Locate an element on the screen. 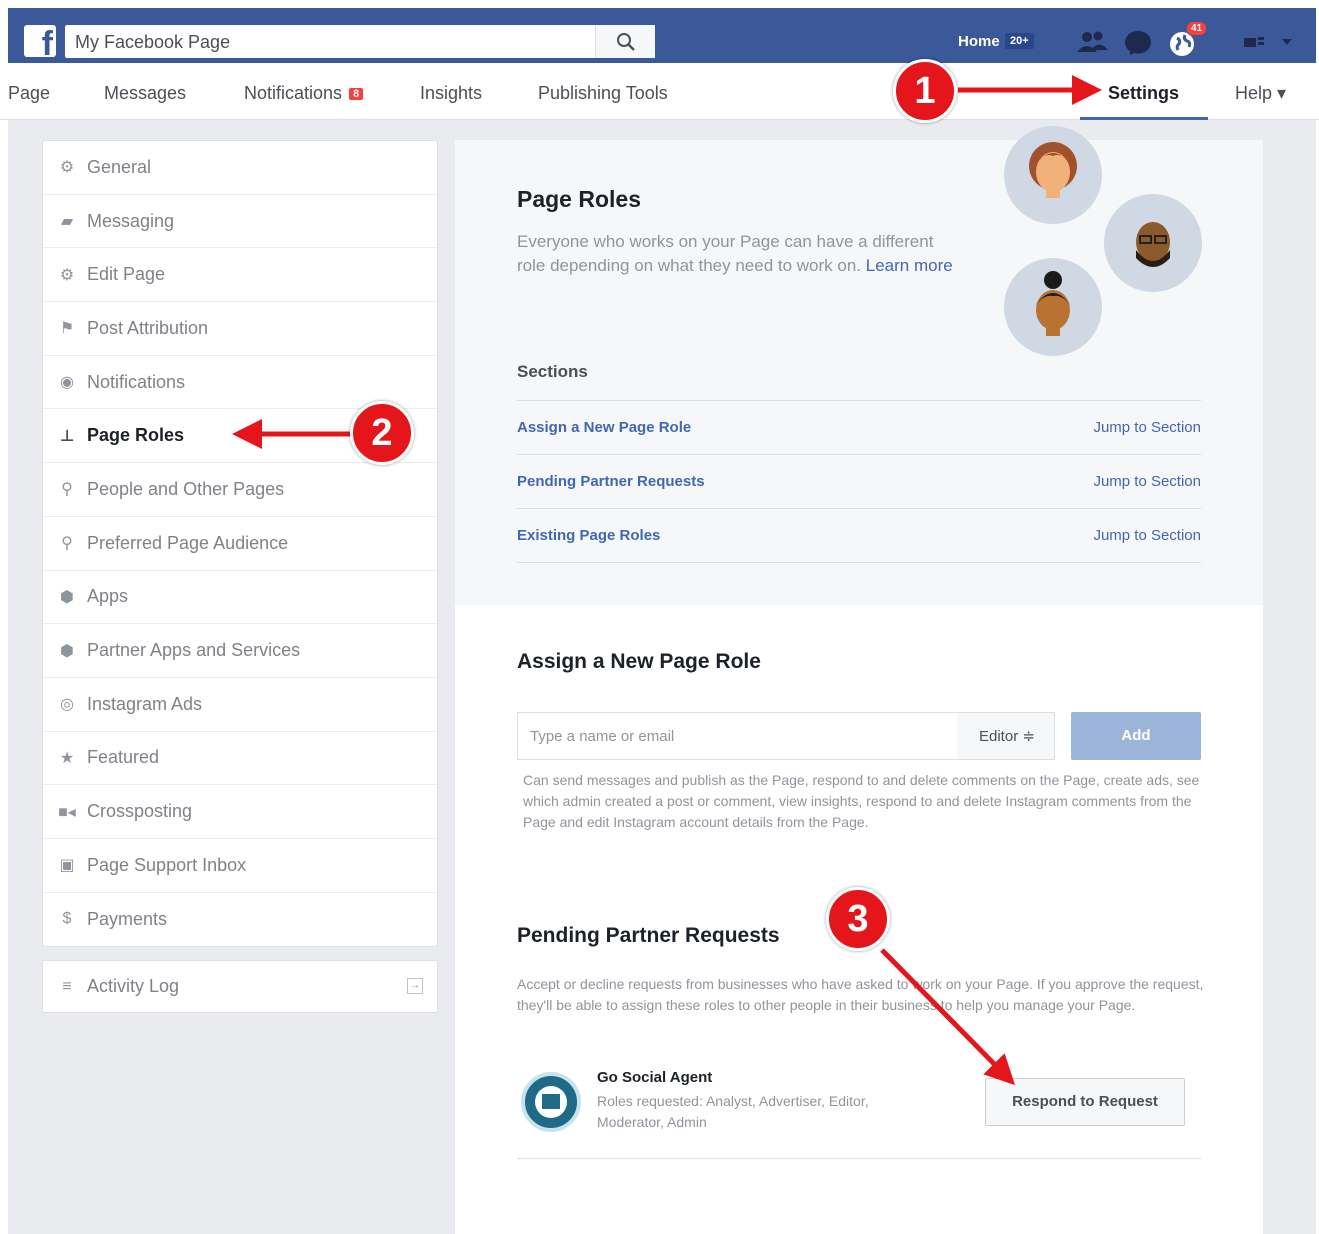  annotation-marker-2: 2 is located at coordinates (382, 433).